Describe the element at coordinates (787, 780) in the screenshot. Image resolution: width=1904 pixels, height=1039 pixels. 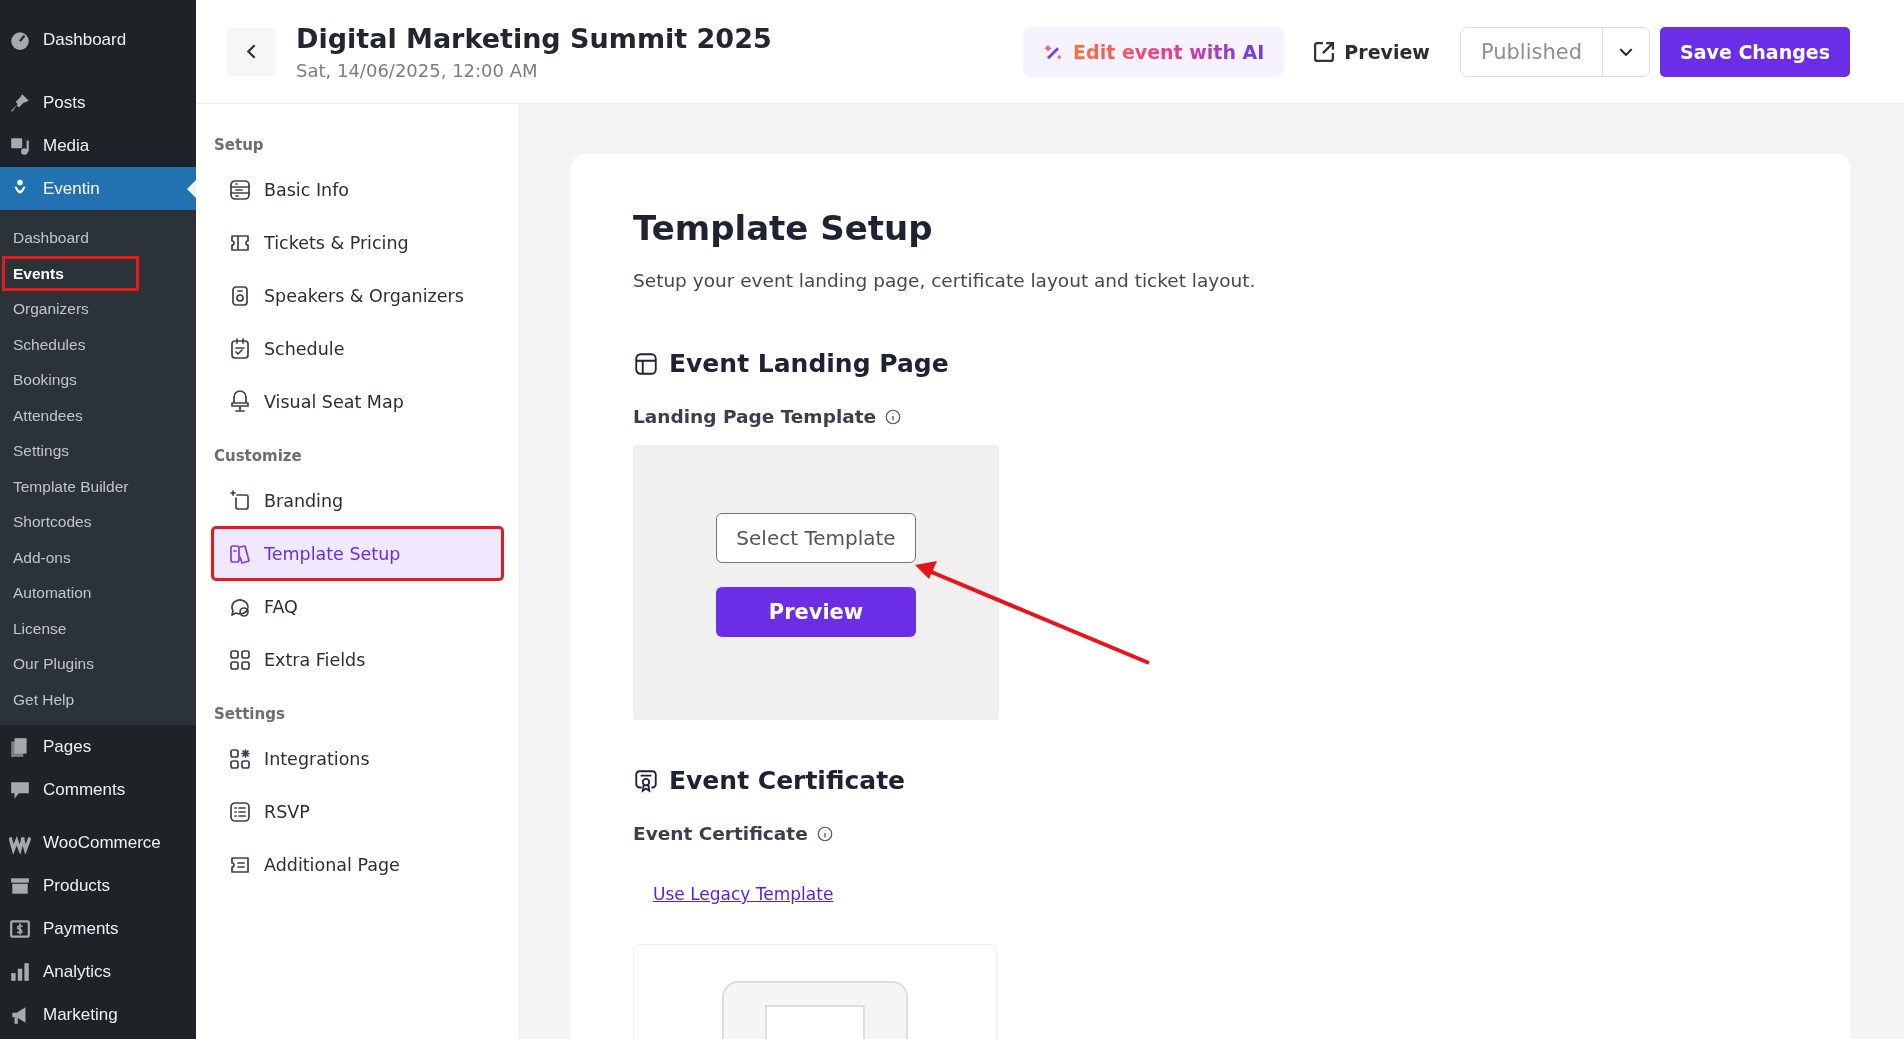
I see `section-heading: Event Certificate` at that location.